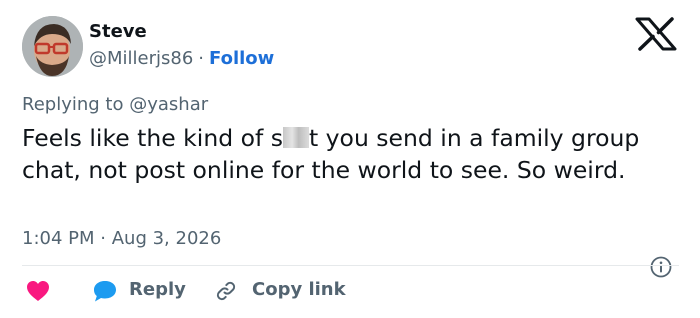 This screenshot has width=700, height=318. I want to click on info-icon, so click(661, 267).